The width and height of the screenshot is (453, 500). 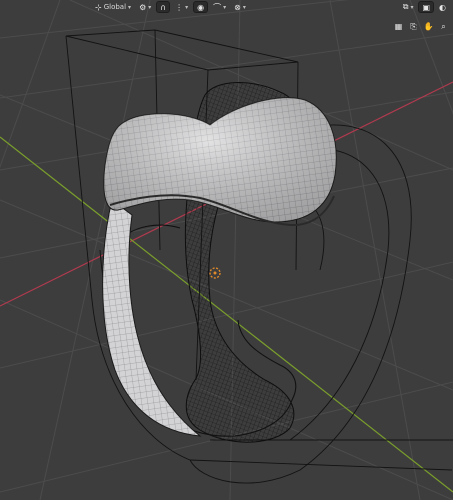 I want to click on grid-view-icon: ▦, so click(x=398, y=26).